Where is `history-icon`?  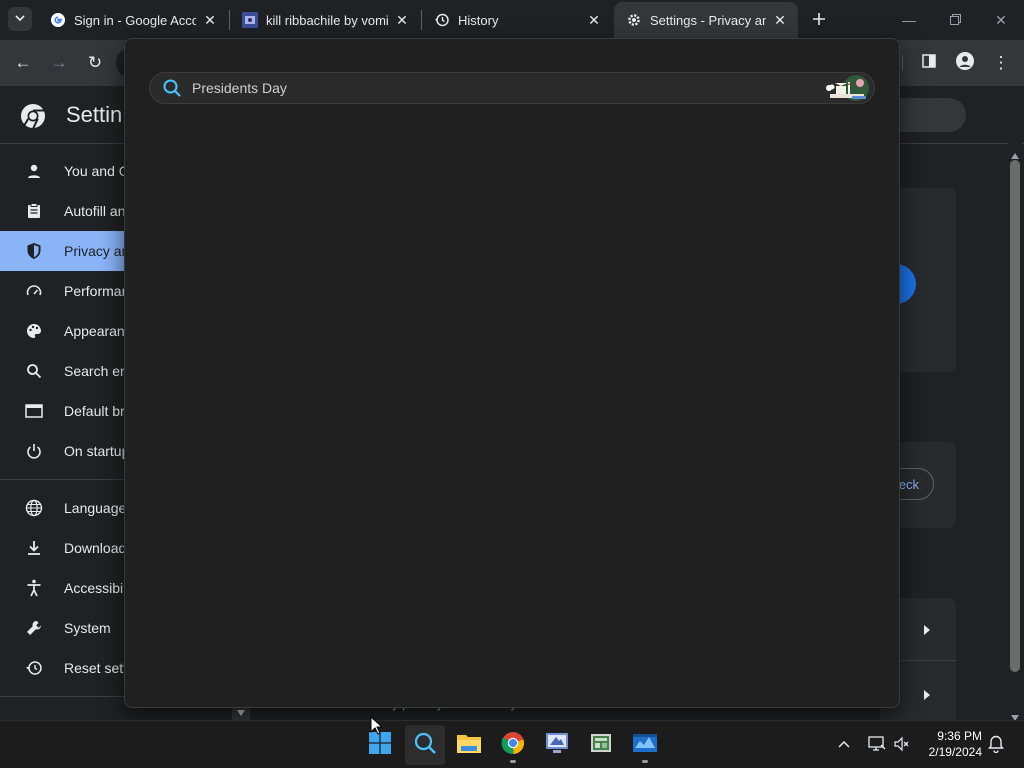
history-icon is located at coordinates (442, 20).